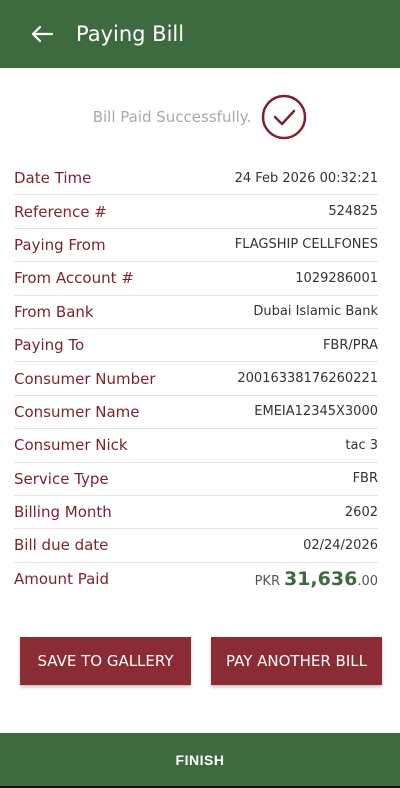  I want to click on arrow-left-icon, so click(42, 34).